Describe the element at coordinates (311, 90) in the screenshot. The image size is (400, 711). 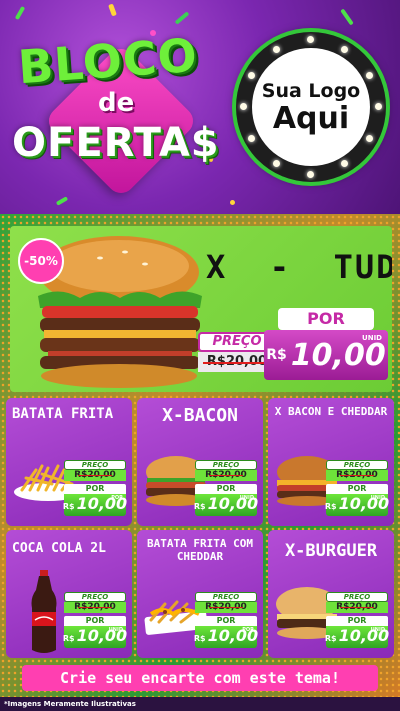
I see `logo-line1: Sua Logo` at that location.